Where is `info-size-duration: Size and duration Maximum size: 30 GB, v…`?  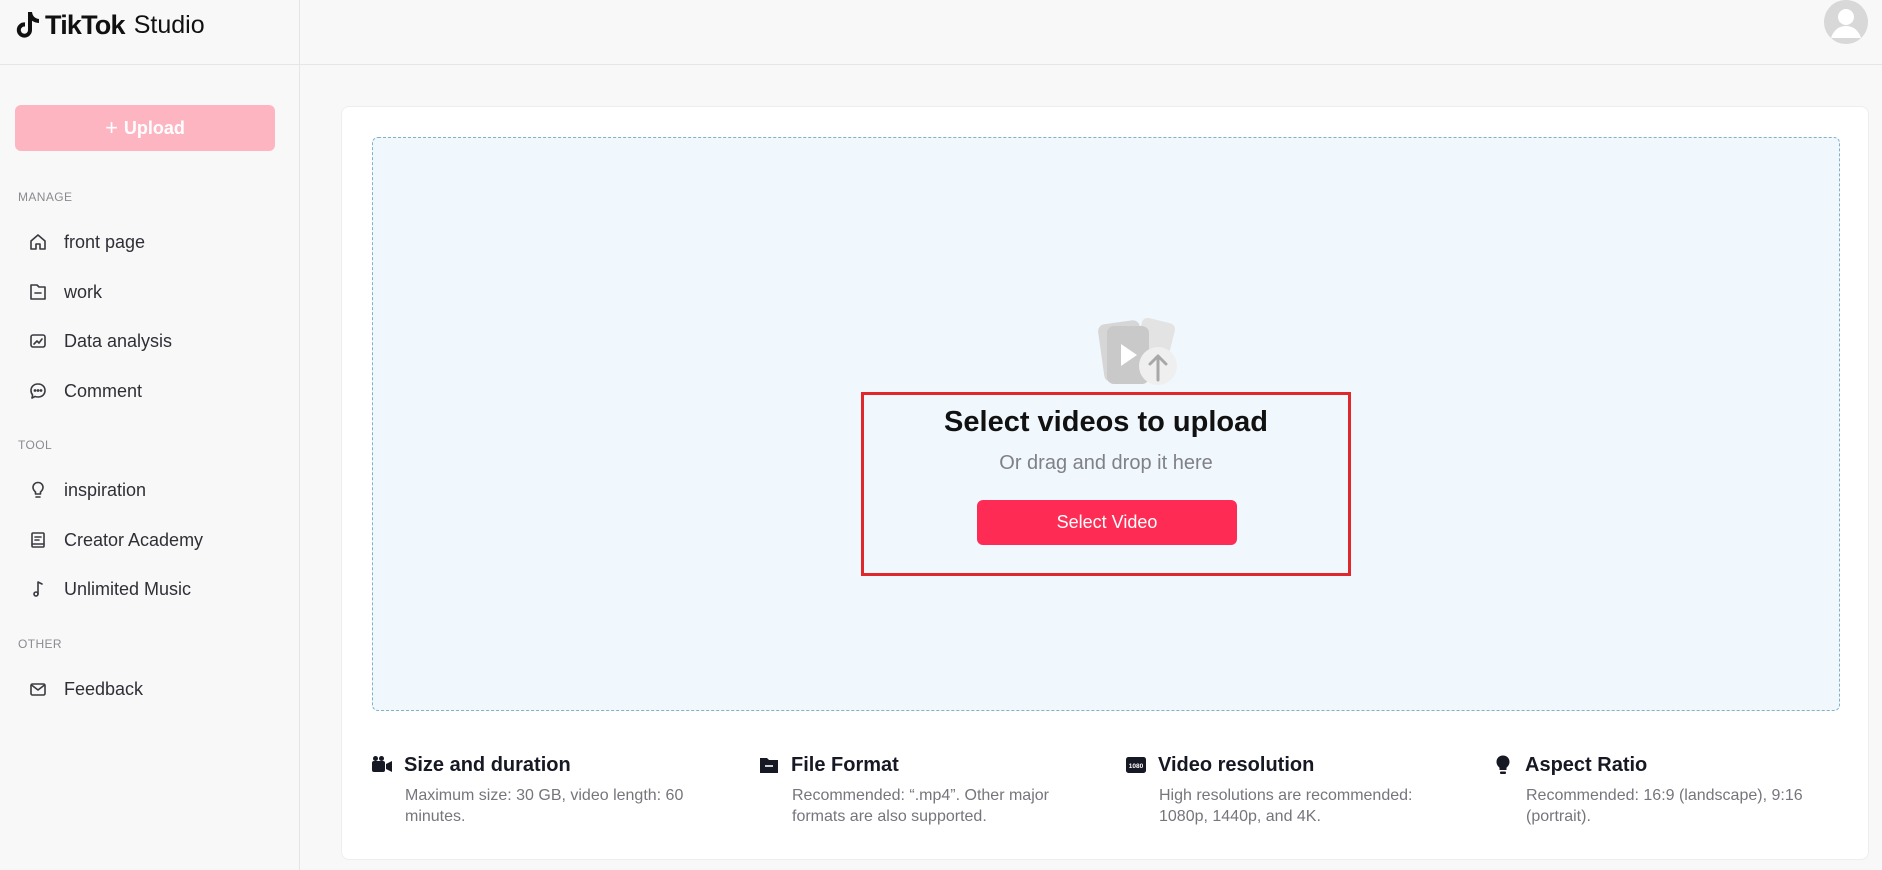 info-size-duration: Size and duration Maximum size: 30 GB, v… is located at coordinates (535, 790).